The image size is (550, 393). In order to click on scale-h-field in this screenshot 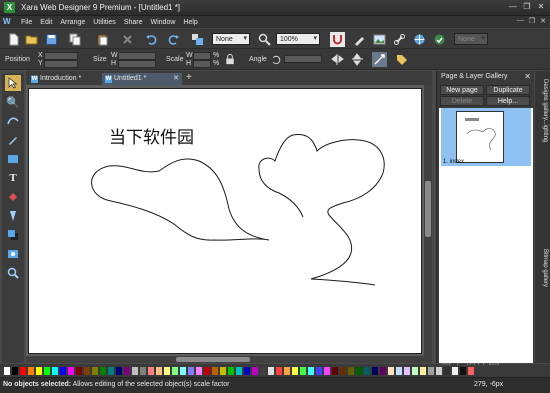, I will do `click(202, 64)`.